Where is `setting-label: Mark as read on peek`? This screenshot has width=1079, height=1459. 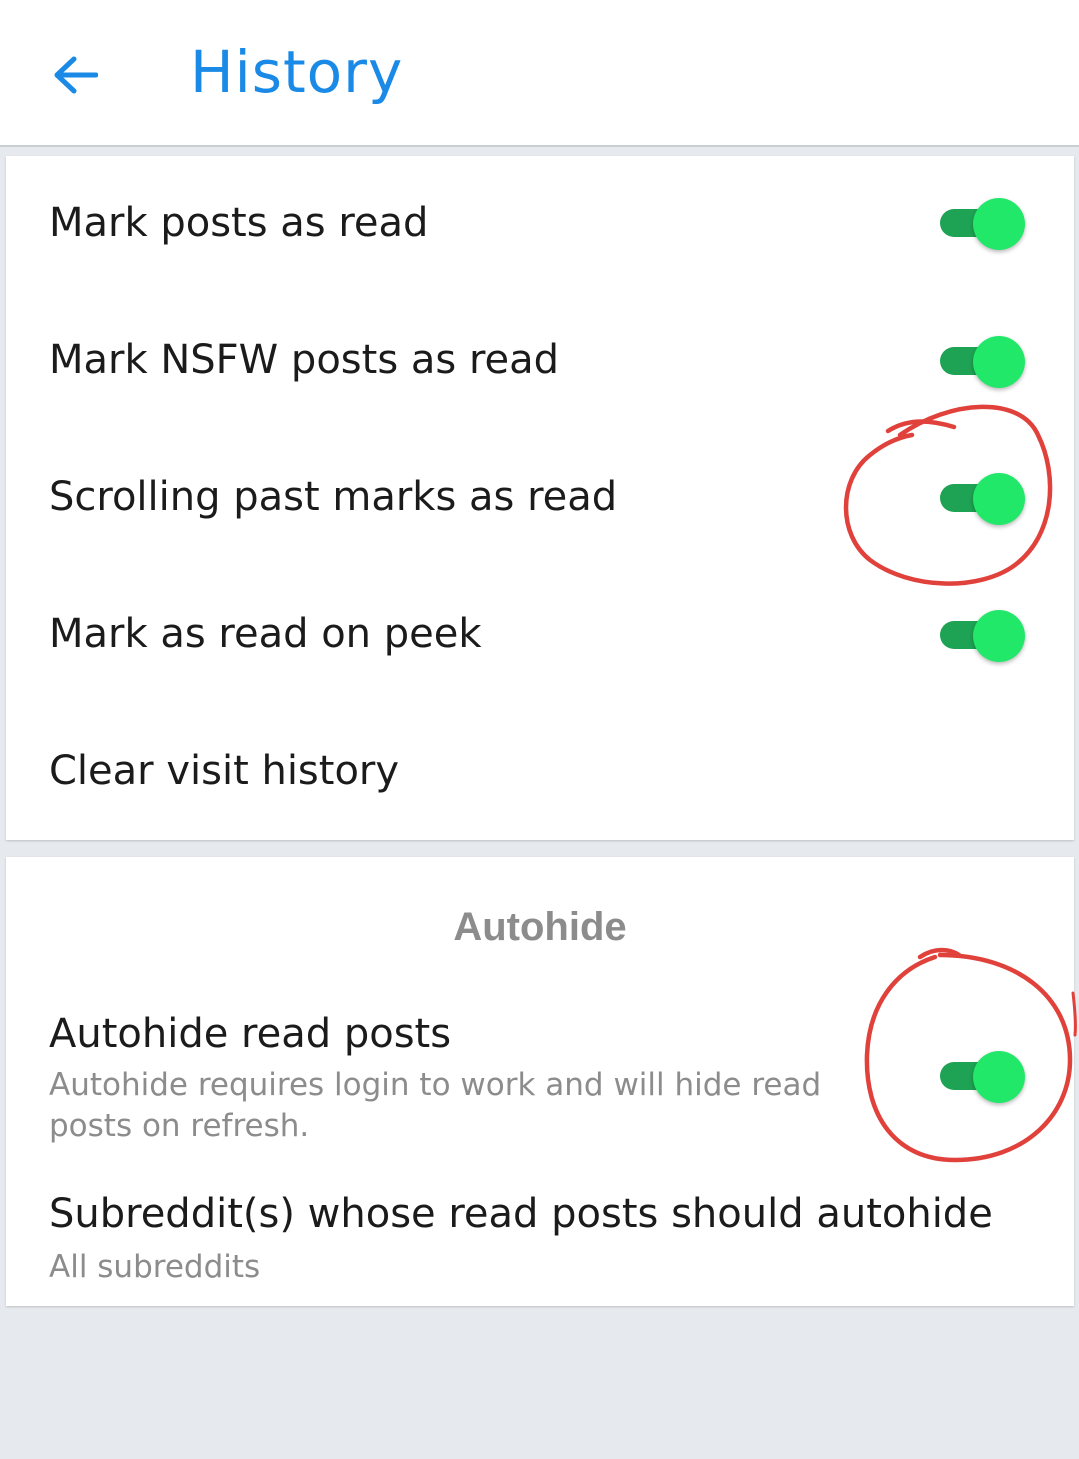
setting-label: Mark as read on peek is located at coordinates (265, 634).